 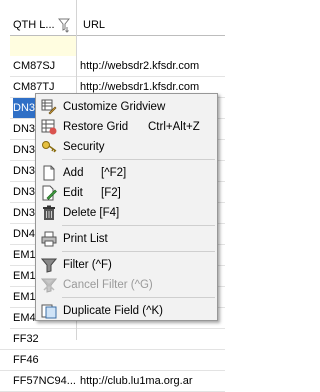 I want to click on filter-row-qth, so click(x=43, y=46).